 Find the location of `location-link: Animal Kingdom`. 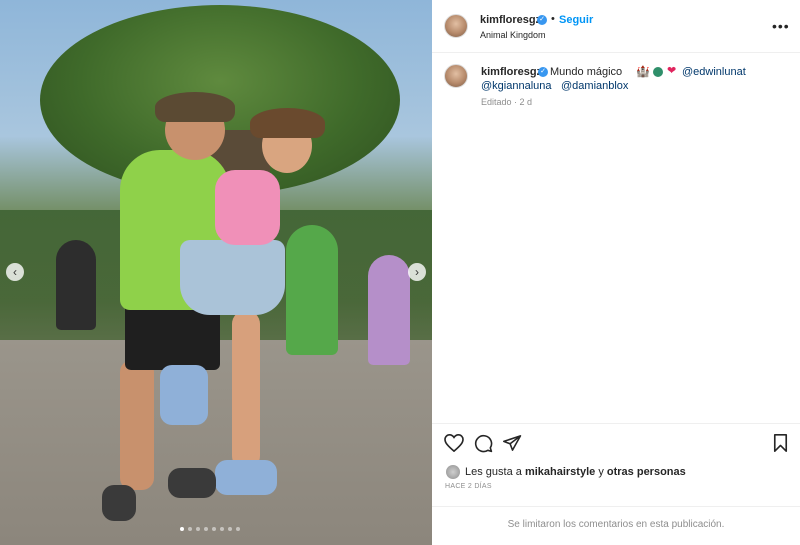

location-link: Animal Kingdom is located at coordinates (513, 35).